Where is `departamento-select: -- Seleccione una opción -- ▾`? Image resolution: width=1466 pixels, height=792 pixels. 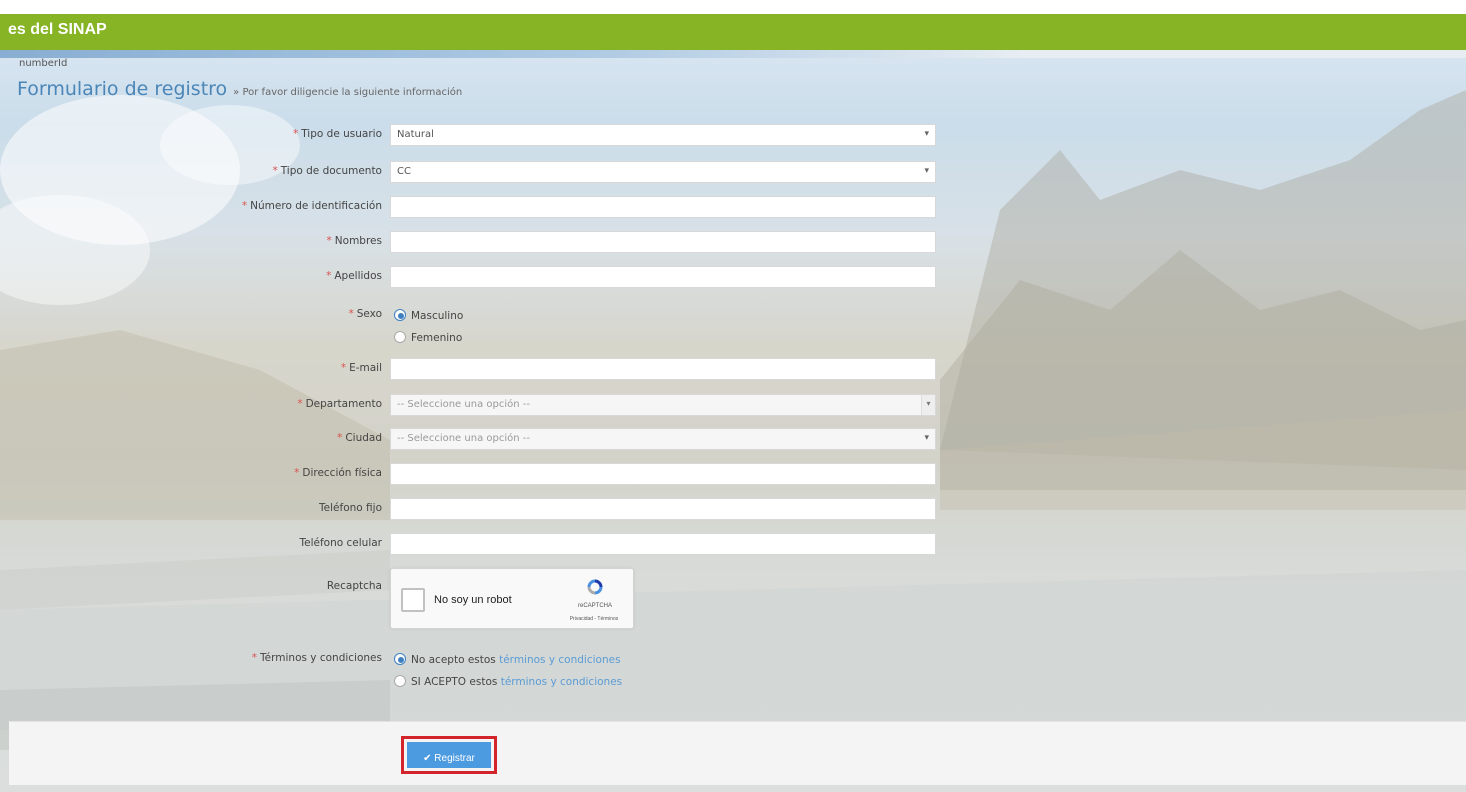
departamento-select: -- Seleccione una opción -- ▾ is located at coordinates (663, 405).